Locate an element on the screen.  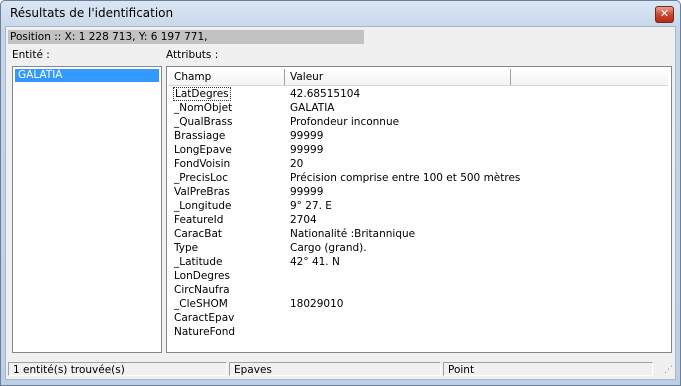
table-row: _Latitude 42° 41. N is located at coordinates (418, 262).